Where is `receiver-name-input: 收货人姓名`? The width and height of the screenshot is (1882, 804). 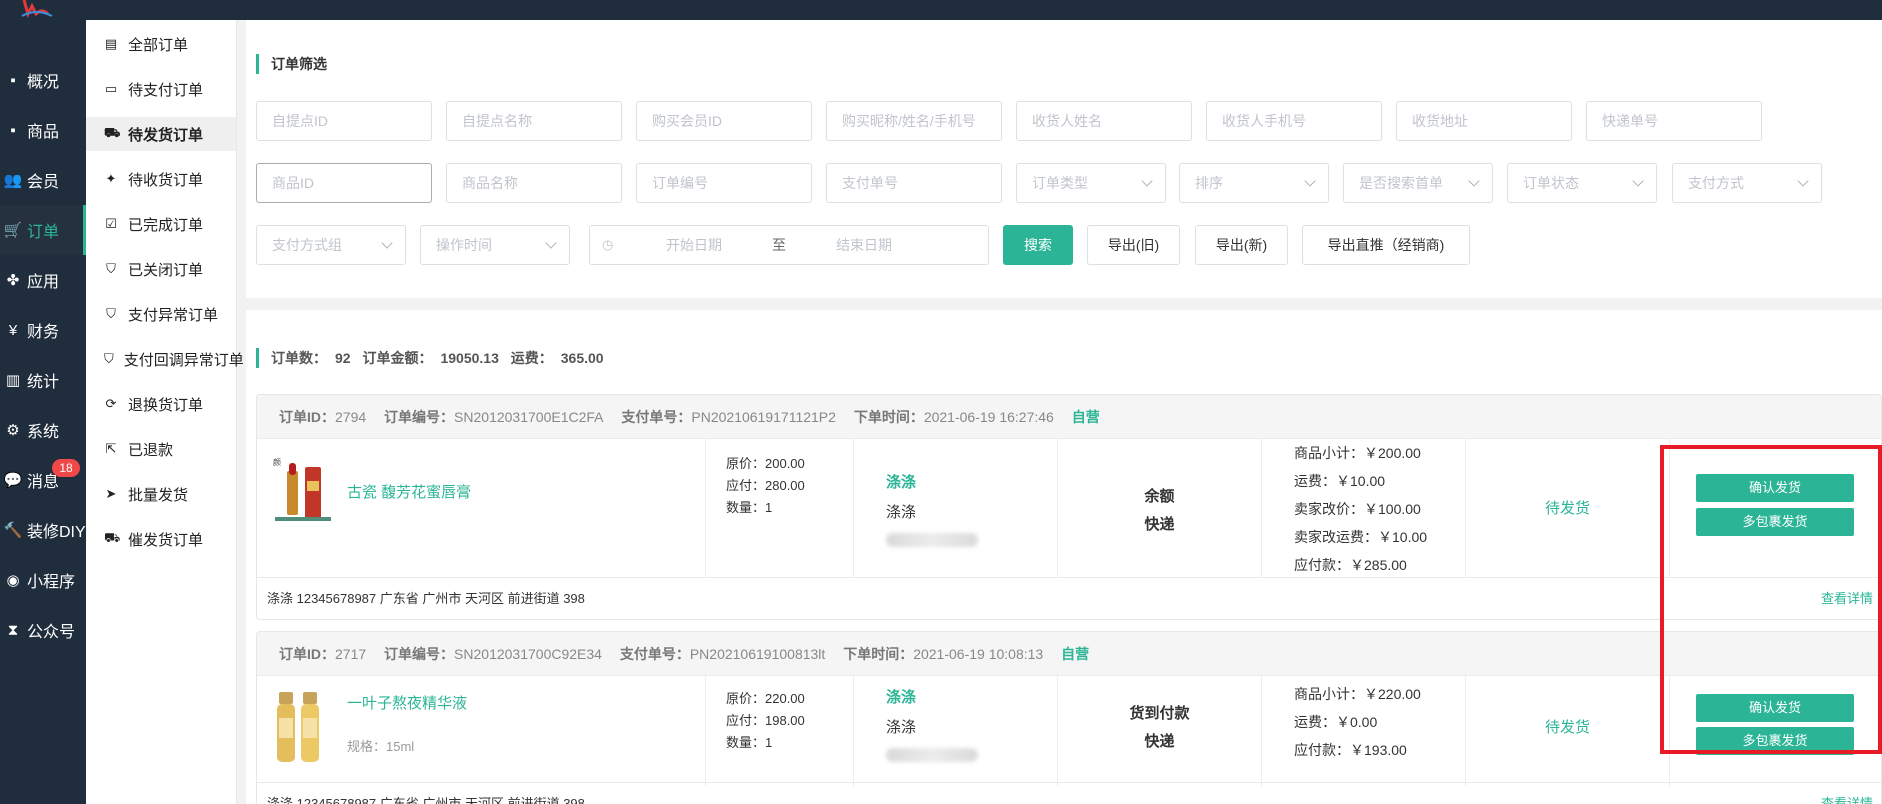 receiver-name-input: 收货人姓名 is located at coordinates (1104, 121).